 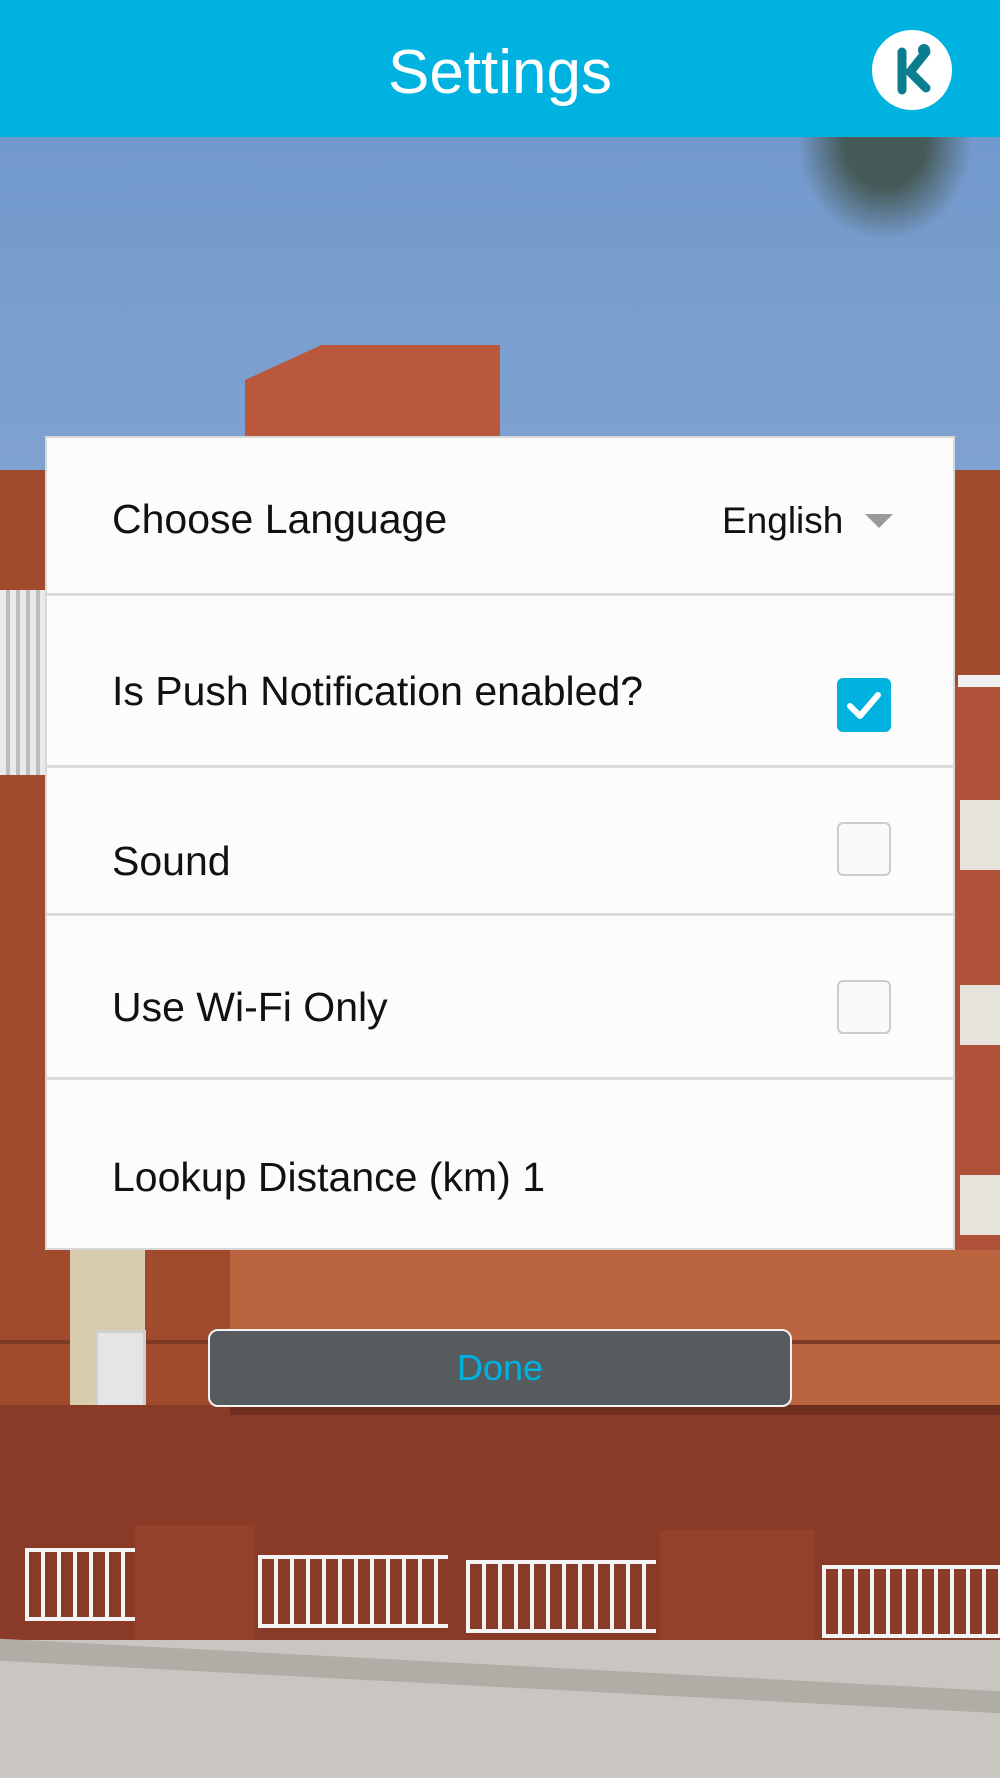 I want to click on lookup-distance-label: Lookup Distance (km), so click(x=311, y=1177).